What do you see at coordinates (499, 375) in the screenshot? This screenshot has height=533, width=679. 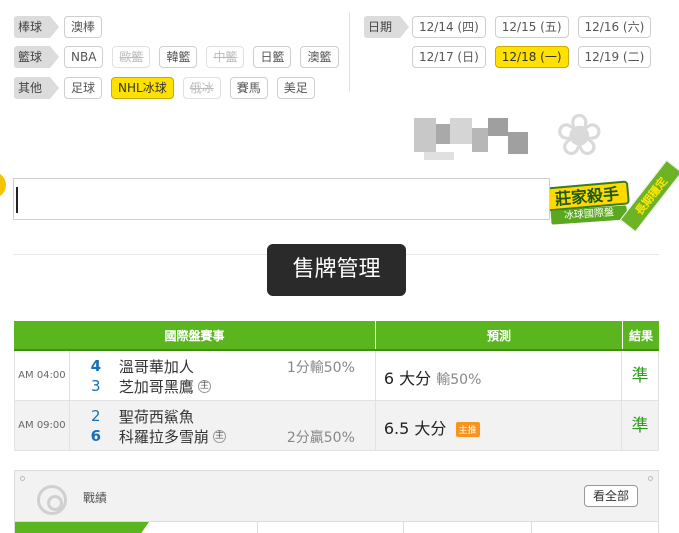 I see `prediction-cell: 6 大分 輸50%` at bounding box center [499, 375].